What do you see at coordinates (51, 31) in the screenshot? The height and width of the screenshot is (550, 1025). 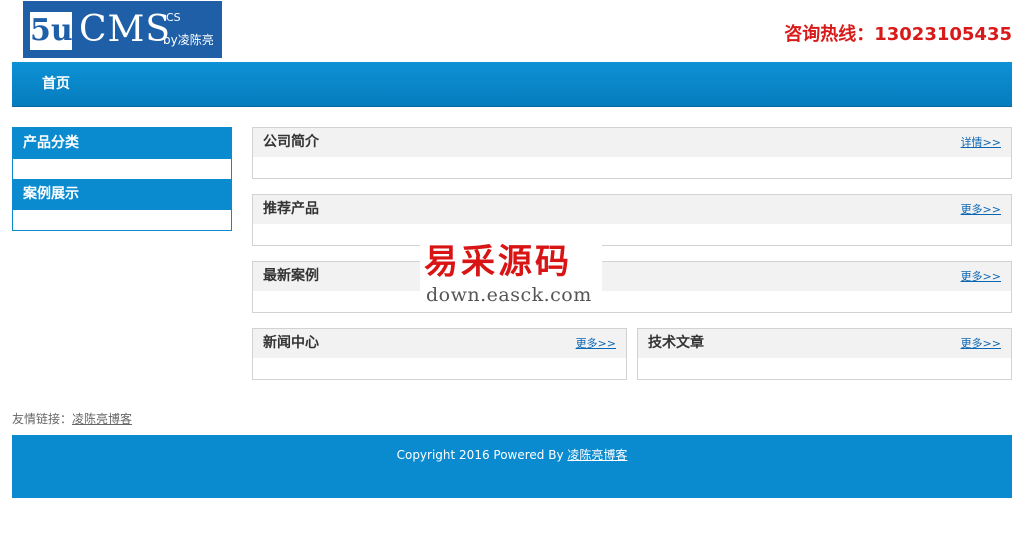 I see `logo-mark: 5u` at bounding box center [51, 31].